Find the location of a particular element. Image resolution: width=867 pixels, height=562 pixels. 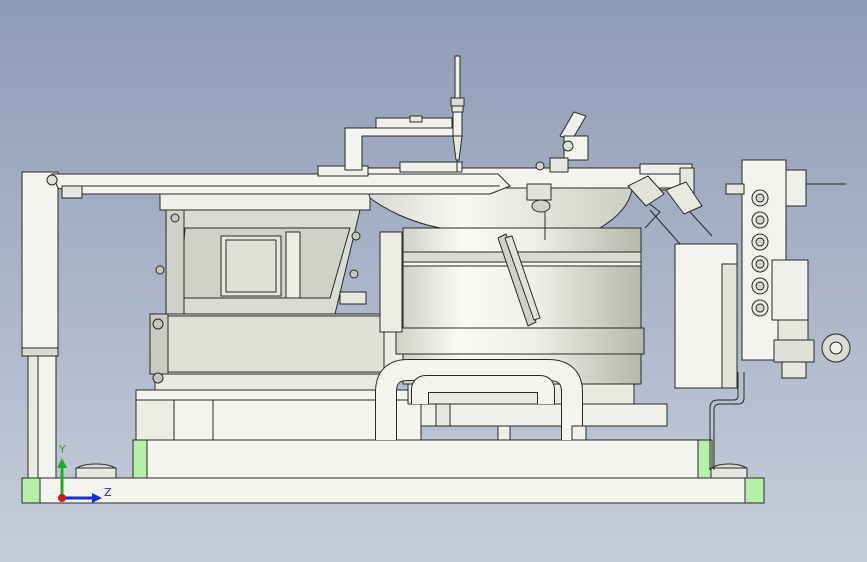

z-axis-label: Z is located at coordinates (108, 492).